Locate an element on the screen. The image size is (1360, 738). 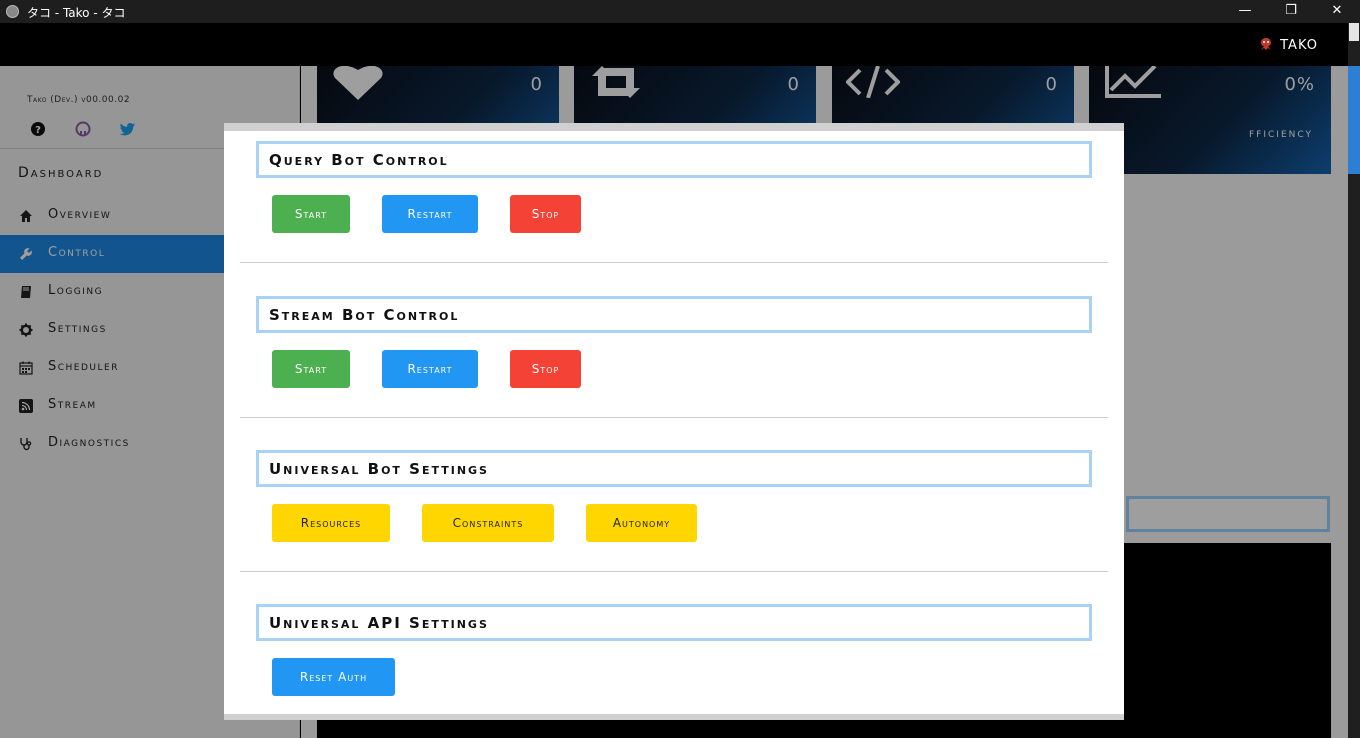
stream-stop-button: Stop is located at coordinates (545, 369).